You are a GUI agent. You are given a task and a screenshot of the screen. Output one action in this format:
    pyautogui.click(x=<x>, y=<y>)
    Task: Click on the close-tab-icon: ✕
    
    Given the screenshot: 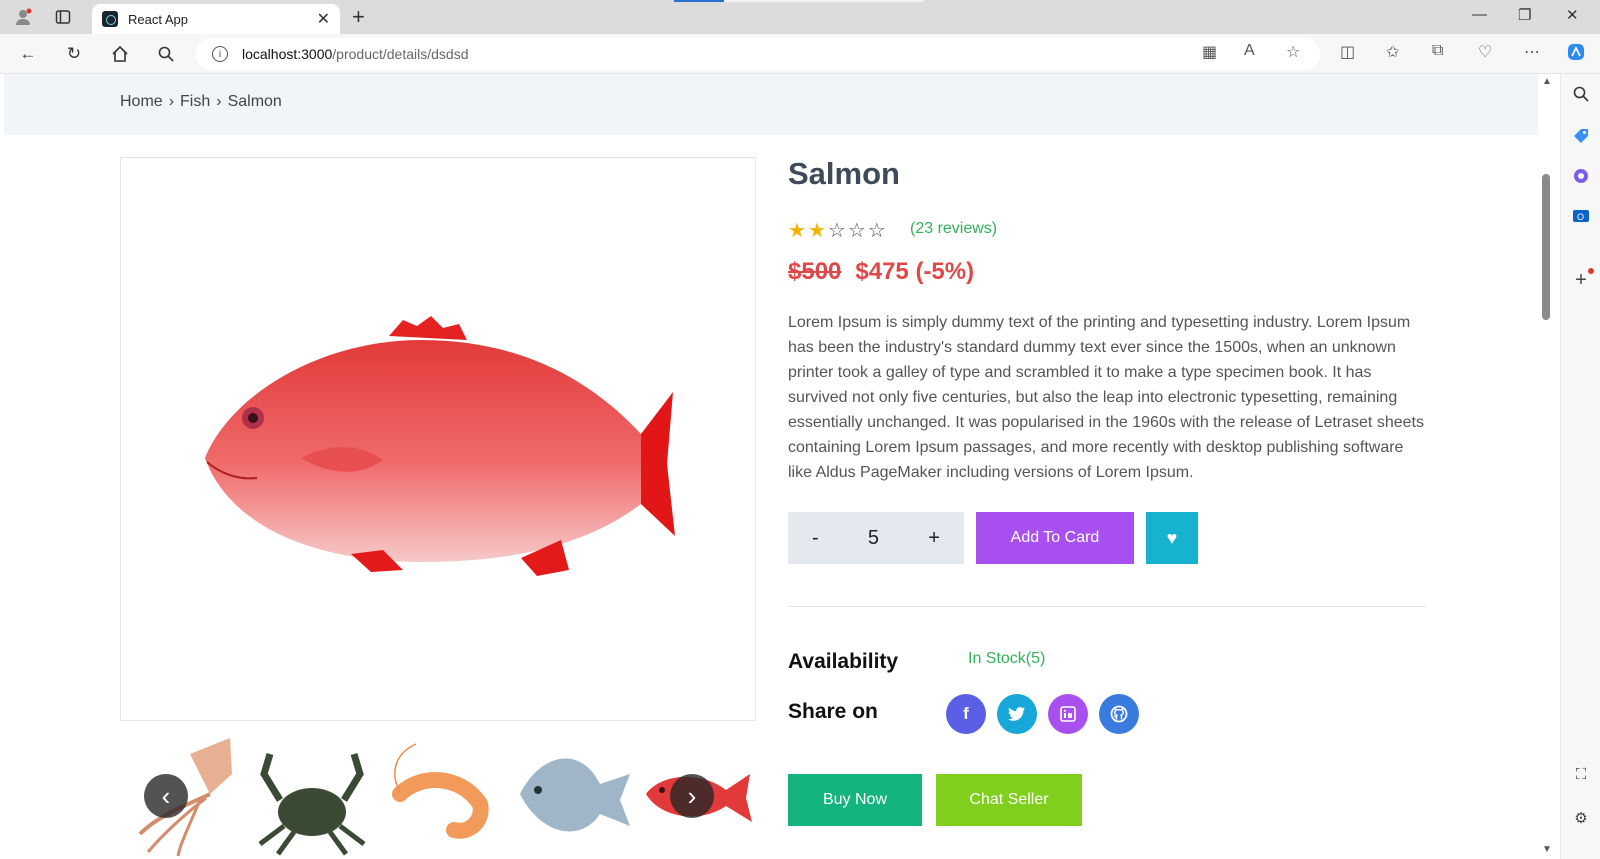 What is the action you would take?
    pyautogui.click(x=323, y=19)
    